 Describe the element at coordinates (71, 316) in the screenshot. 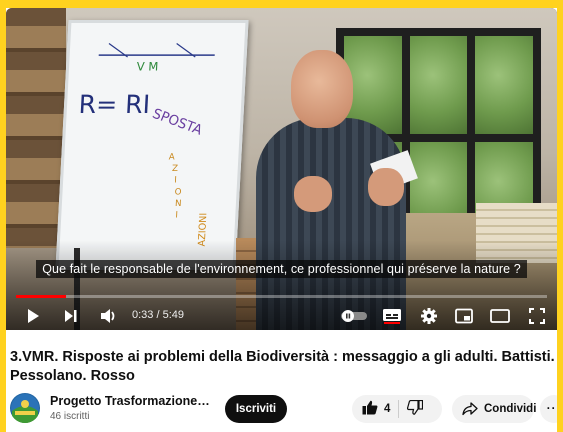

I see `next-icon` at that location.